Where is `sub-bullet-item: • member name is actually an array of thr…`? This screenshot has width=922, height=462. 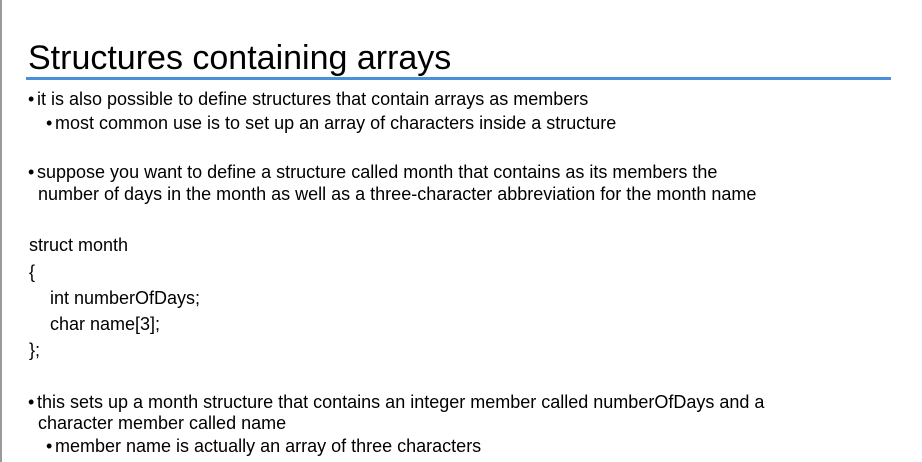
sub-bullet-item: • member name is actually an array of thr… is located at coordinates (263, 446).